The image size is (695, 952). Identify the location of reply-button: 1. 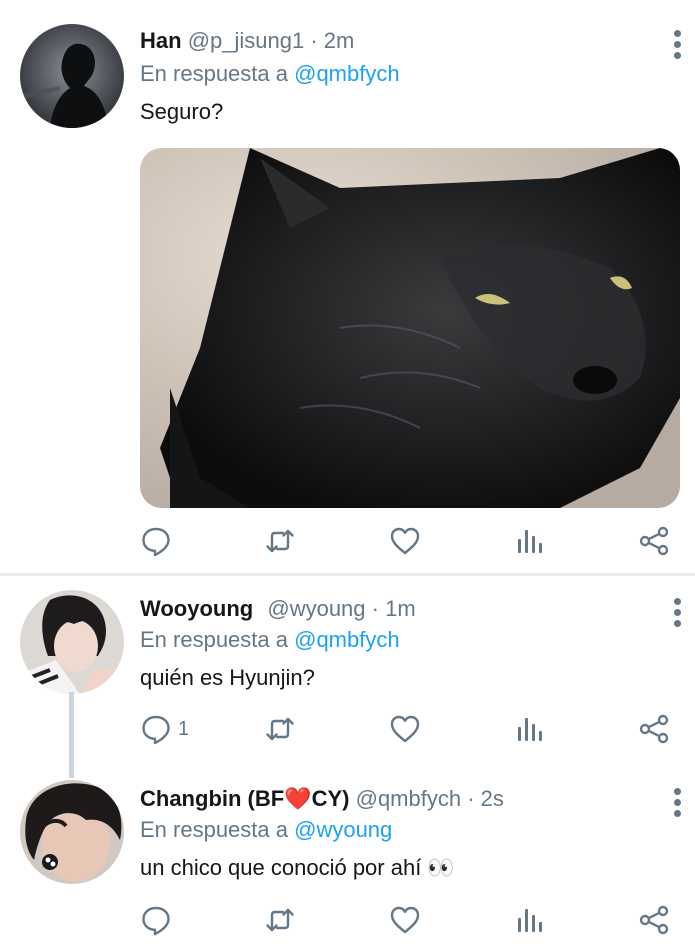
(164, 729).